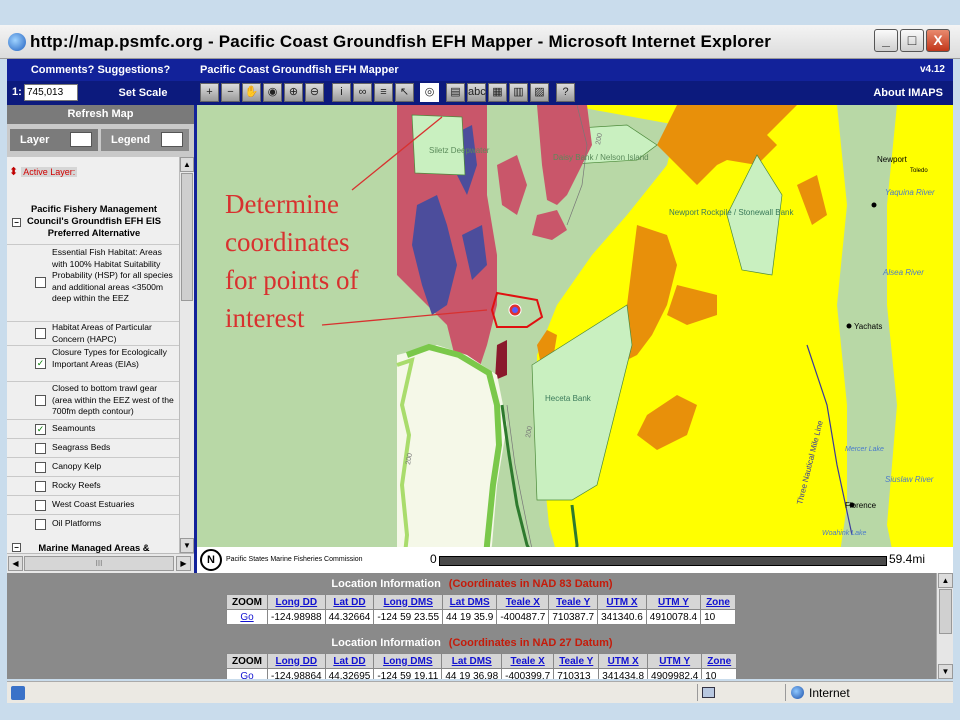 The width and height of the screenshot is (960, 720). Describe the element at coordinates (576, 673) in the screenshot. I see `table-cell: 710313` at that location.